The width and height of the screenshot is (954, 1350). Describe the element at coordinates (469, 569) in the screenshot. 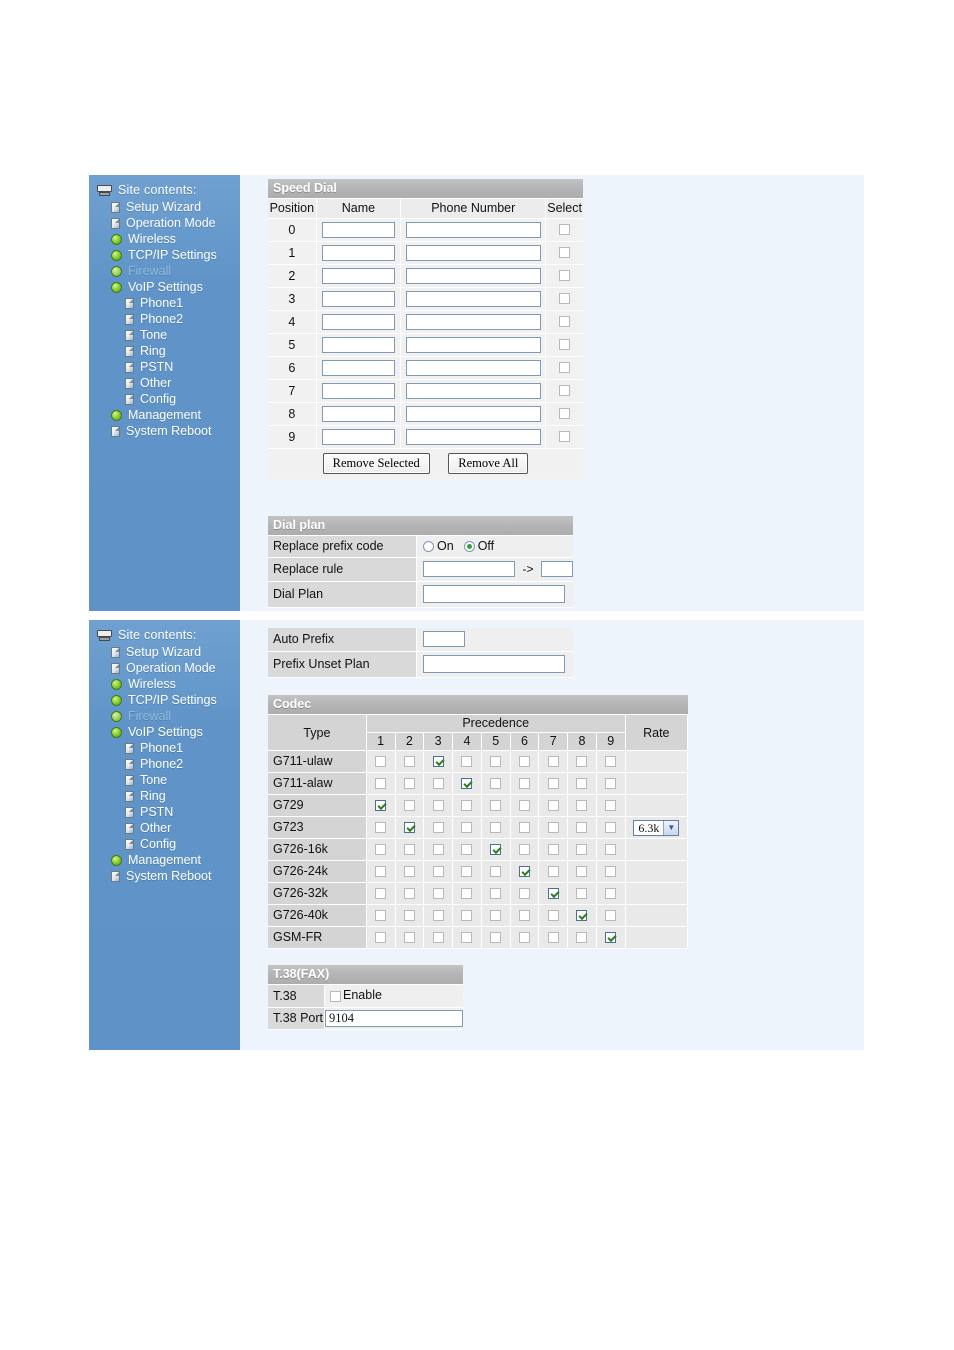

I see `replace-rule-from-input` at that location.